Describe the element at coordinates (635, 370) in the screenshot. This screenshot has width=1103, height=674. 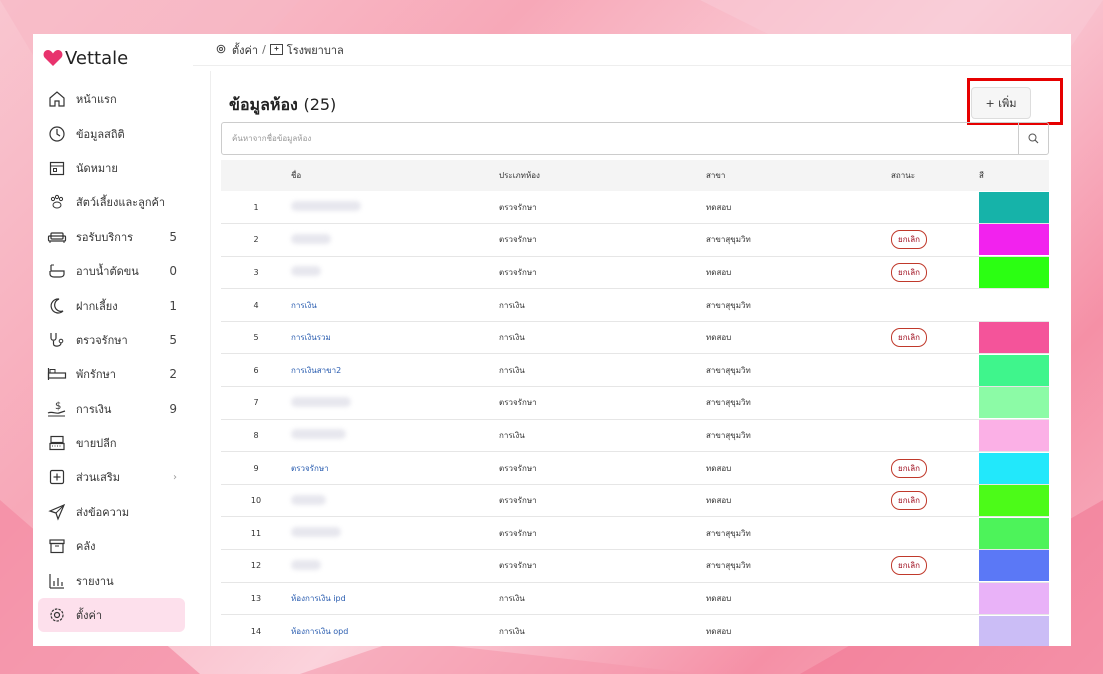
I see `table-row: 6 การเงินสาขา2 การเงิน สาขาสุขุมวิท` at that location.